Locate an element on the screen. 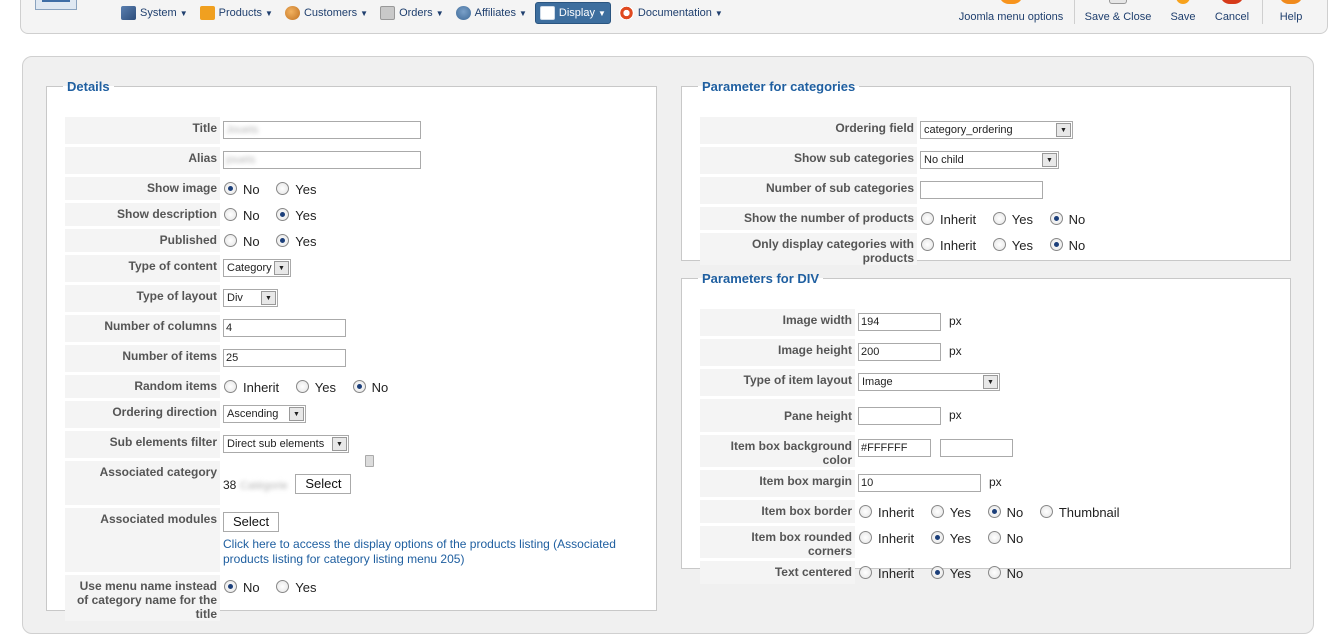 The image size is (1334, 637). associated-modules-label: Associated modules is located at coordinates (142, 540).